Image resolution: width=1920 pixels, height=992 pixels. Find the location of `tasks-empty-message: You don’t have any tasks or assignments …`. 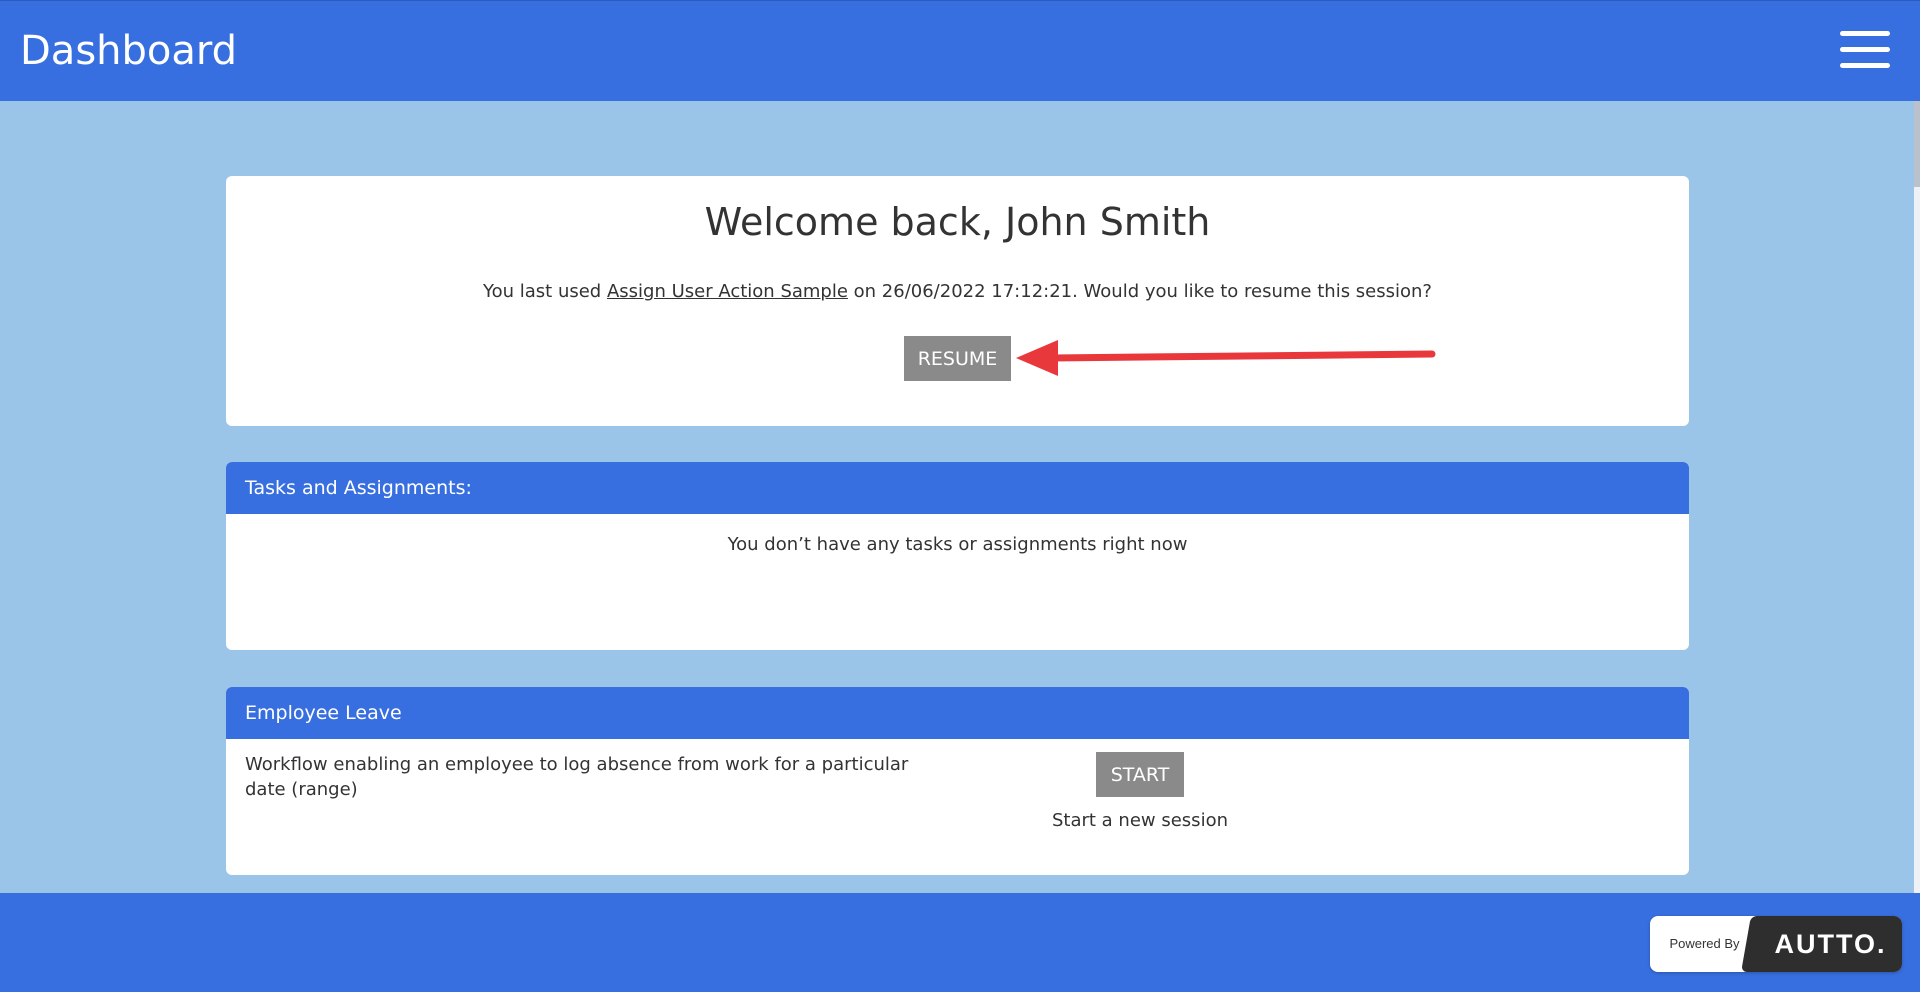

tasks-empty-message: You don’t have any tasks or assignments … is located at coordinates (957, 544).